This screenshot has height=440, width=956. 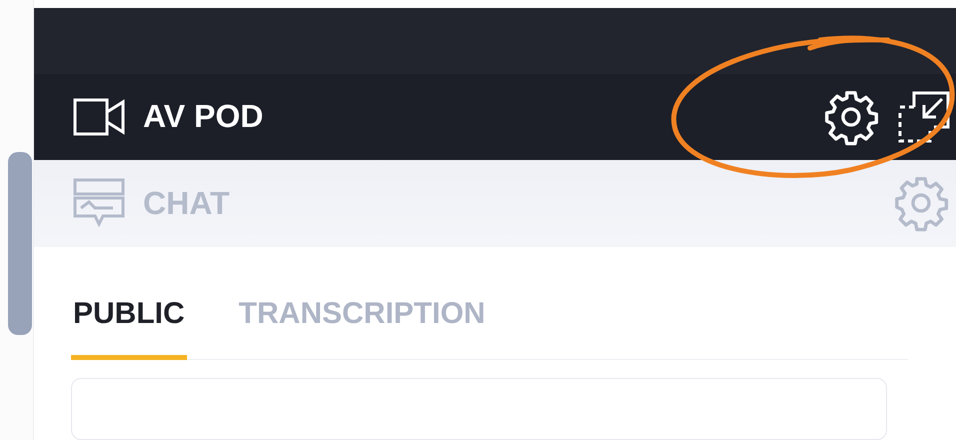 I want to click on minimize-icon, so click(x=924, y=116).